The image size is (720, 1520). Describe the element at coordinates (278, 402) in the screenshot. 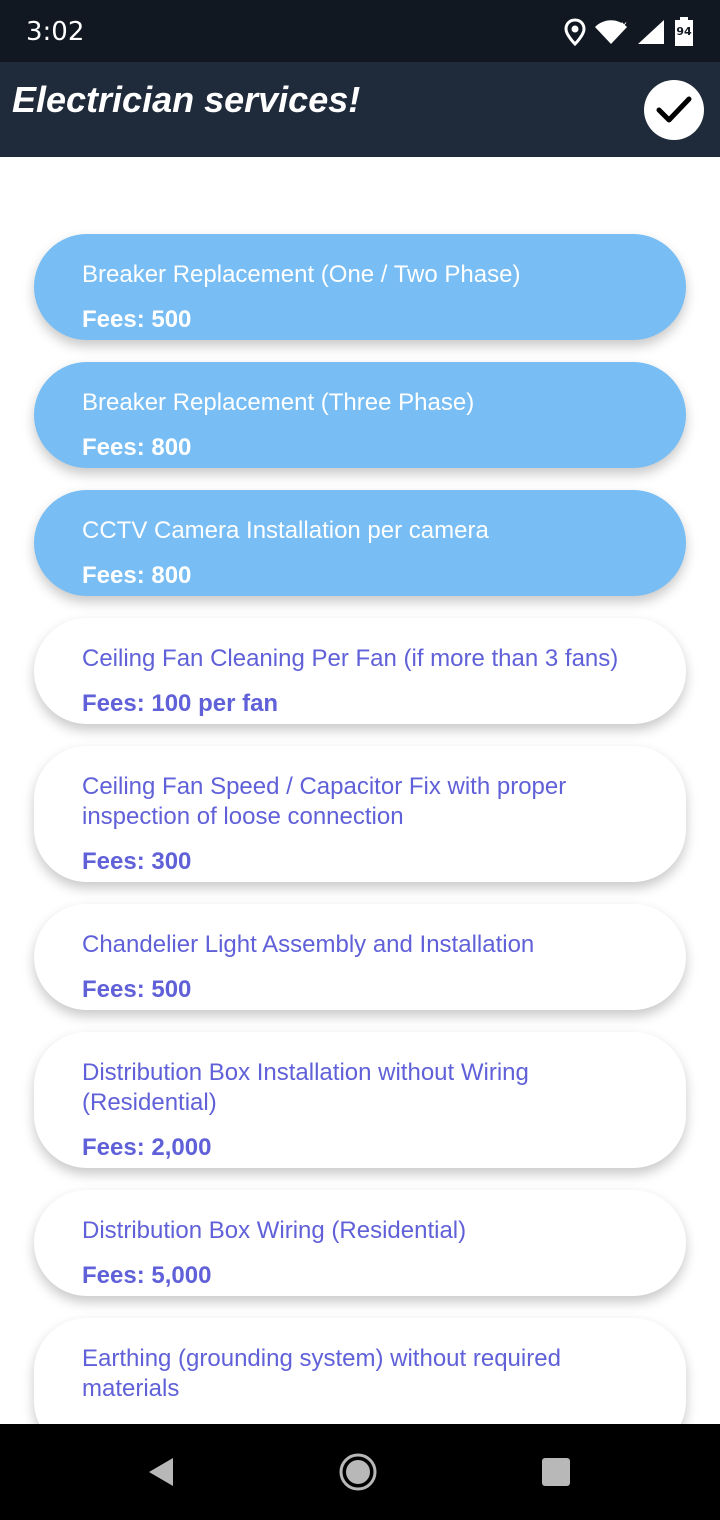

I see `service-name: Breaker Replacement (Three Phase)` at that location.